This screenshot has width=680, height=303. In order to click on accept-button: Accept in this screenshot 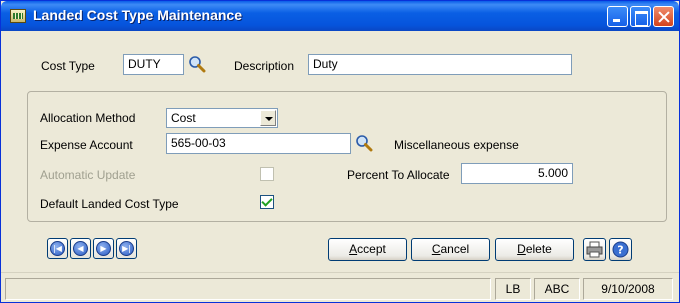, I will do `click(367, 249)`.